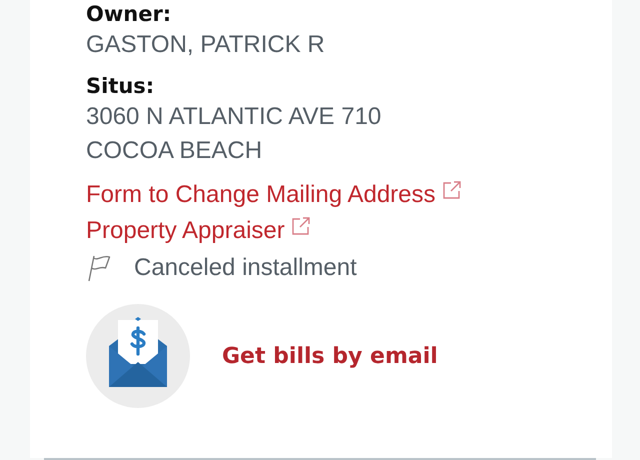  Describe the element at coordinates (330, 356) in the screenshot. I see `email-bills-link: Get bills by email` at that location.